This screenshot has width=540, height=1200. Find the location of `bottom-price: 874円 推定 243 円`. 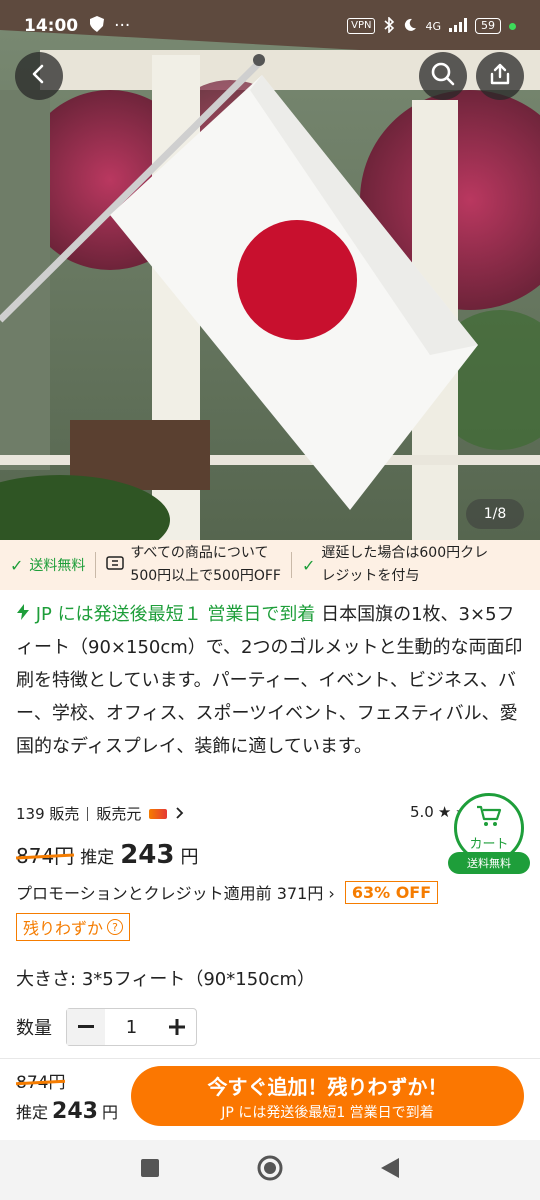

bottom-price: 874円 推定 243 円 is located at coordinates (67, 1096).